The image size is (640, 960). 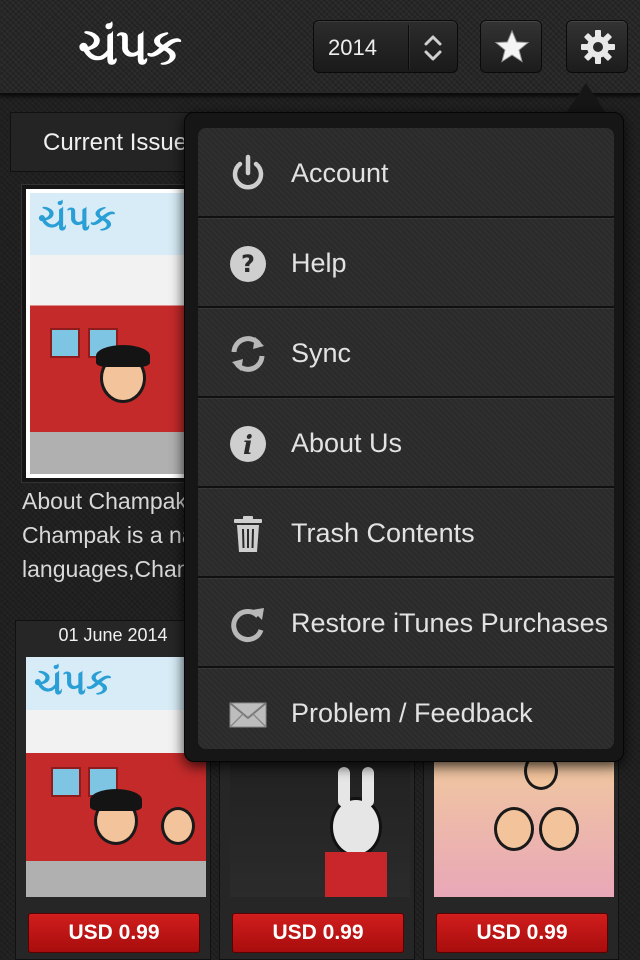 I want to click on issue-card: 01 June 2014 ચંપક USD 0.99, so click(x=113, y=790).